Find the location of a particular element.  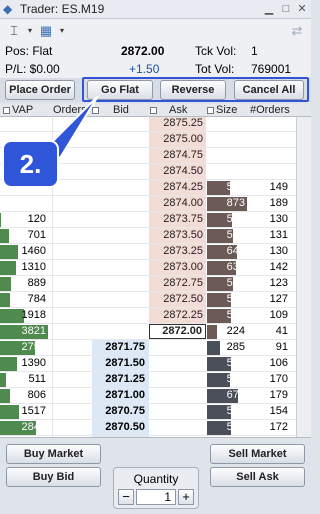

bid-cell: 2870.50 is located at coordinates (120, 427).